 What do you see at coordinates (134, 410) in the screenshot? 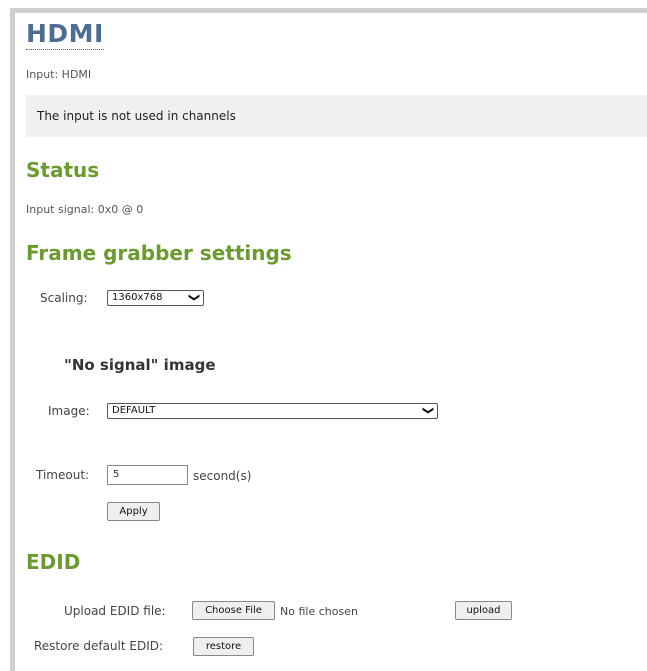
I see `image-select-value: DEFAULT` at bounding box center [134, 410].